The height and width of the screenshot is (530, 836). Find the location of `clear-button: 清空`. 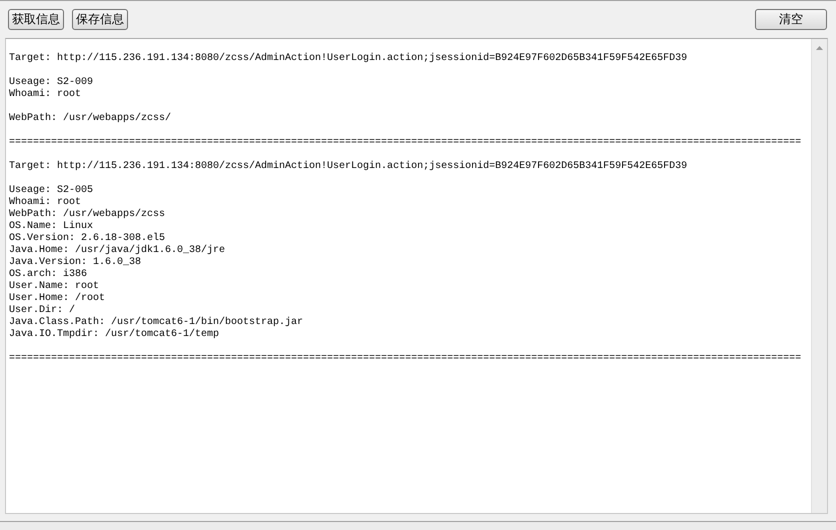

clear-button: 清空 is located at coordinates (791, 19).